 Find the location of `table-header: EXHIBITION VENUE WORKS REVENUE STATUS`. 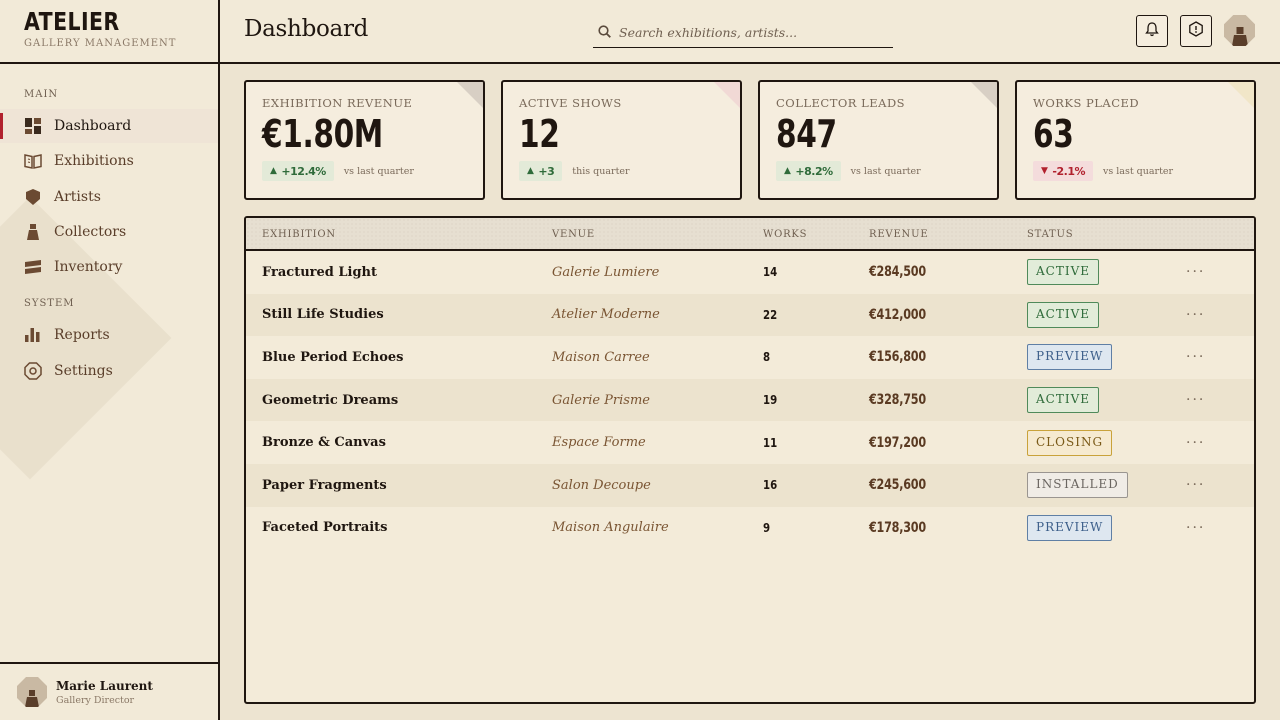

table-header: EXHIBITION VENUE WORKS REVENUE STATUS is located at coordinates (750, 234).